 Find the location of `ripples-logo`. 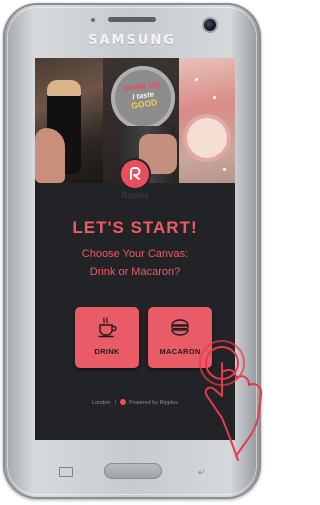

ripples-logo is located at coordinates (135, 174).